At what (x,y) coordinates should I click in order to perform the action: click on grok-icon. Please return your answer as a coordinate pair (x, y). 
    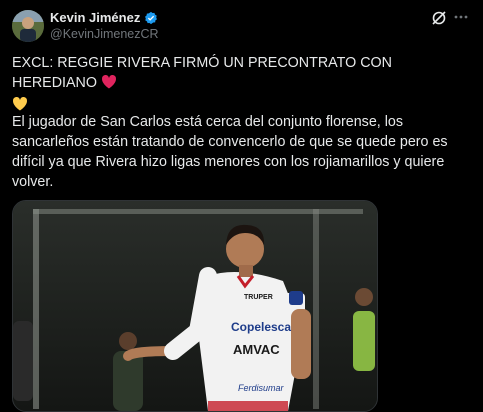
    Looking at the image, I should click on (439, 18).